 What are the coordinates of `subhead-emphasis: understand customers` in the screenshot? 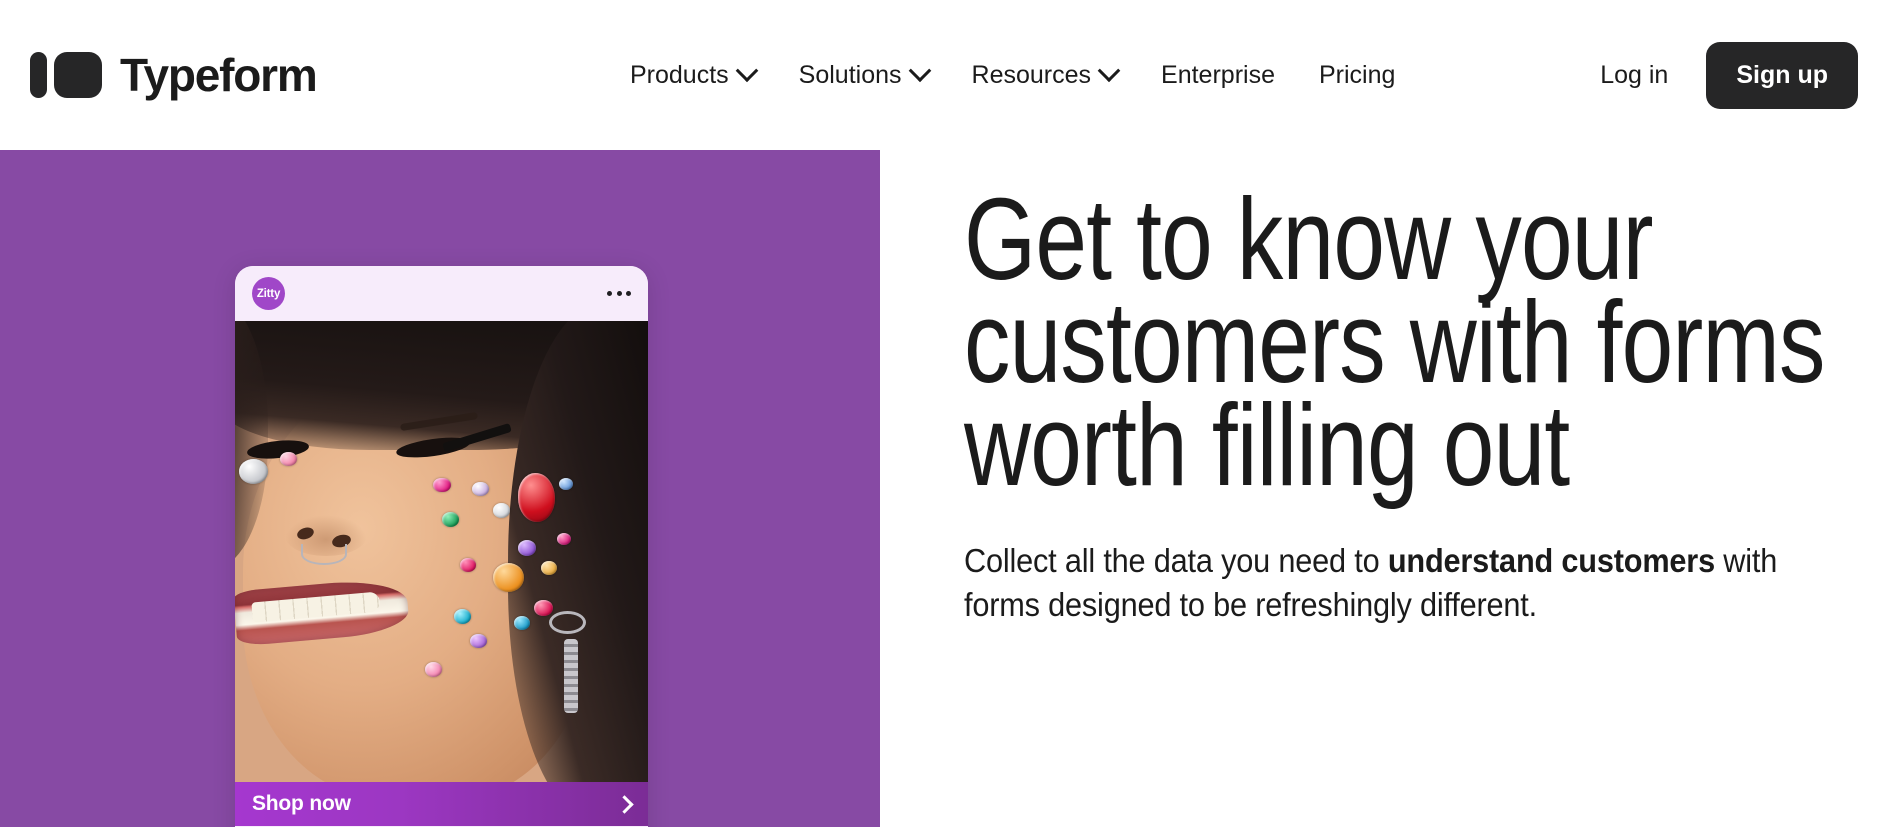 It's located at (1551, 560).